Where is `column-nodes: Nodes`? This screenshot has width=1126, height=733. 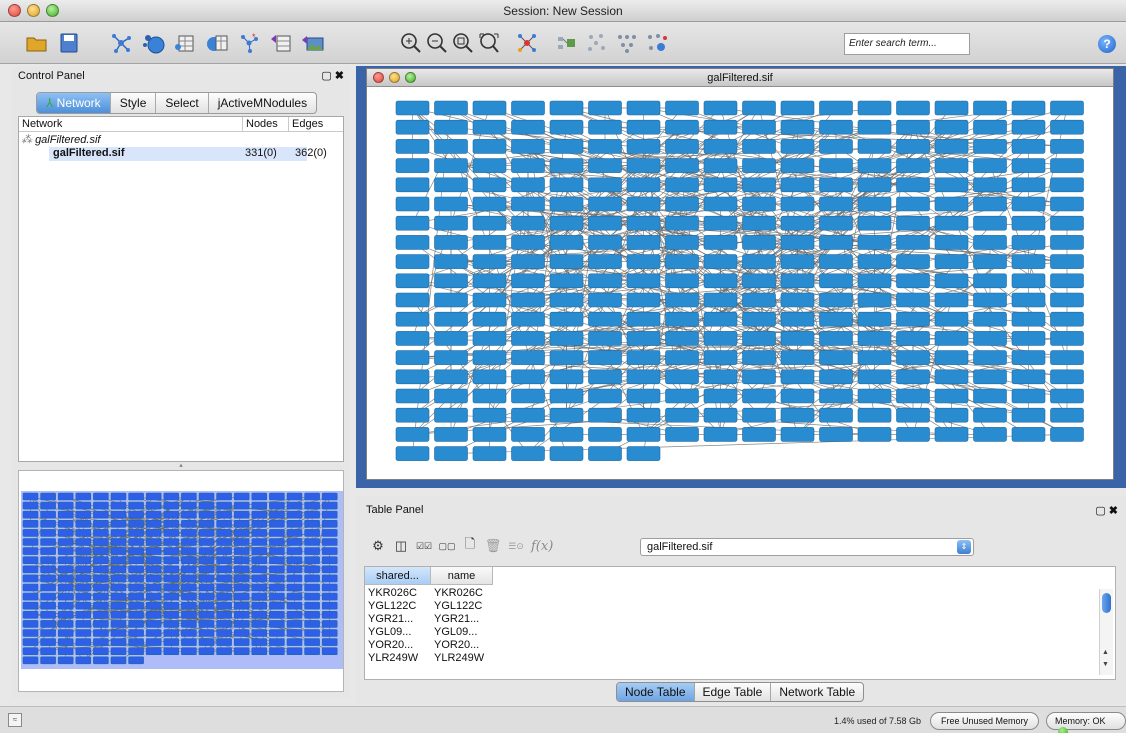
column-nodes: Nodes is located at coordinates (266, 124).